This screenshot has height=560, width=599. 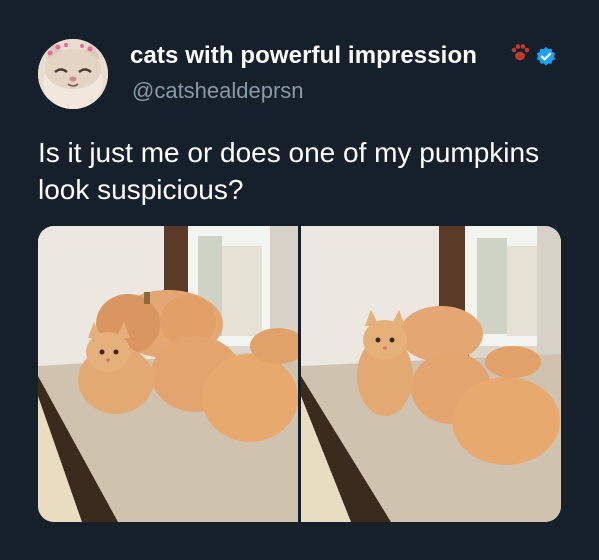 I want to click on user-handle: @catshealdeprsn, so click(x=218, y=91).